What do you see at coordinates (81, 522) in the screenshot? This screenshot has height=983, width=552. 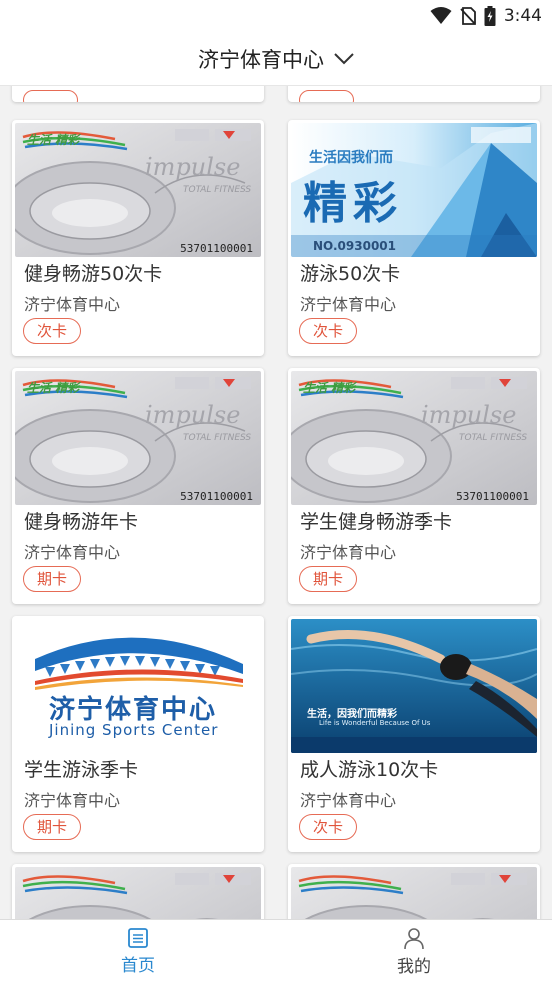 I see `card-name: 健身畅游年卡` at bounding box center [81, 522].